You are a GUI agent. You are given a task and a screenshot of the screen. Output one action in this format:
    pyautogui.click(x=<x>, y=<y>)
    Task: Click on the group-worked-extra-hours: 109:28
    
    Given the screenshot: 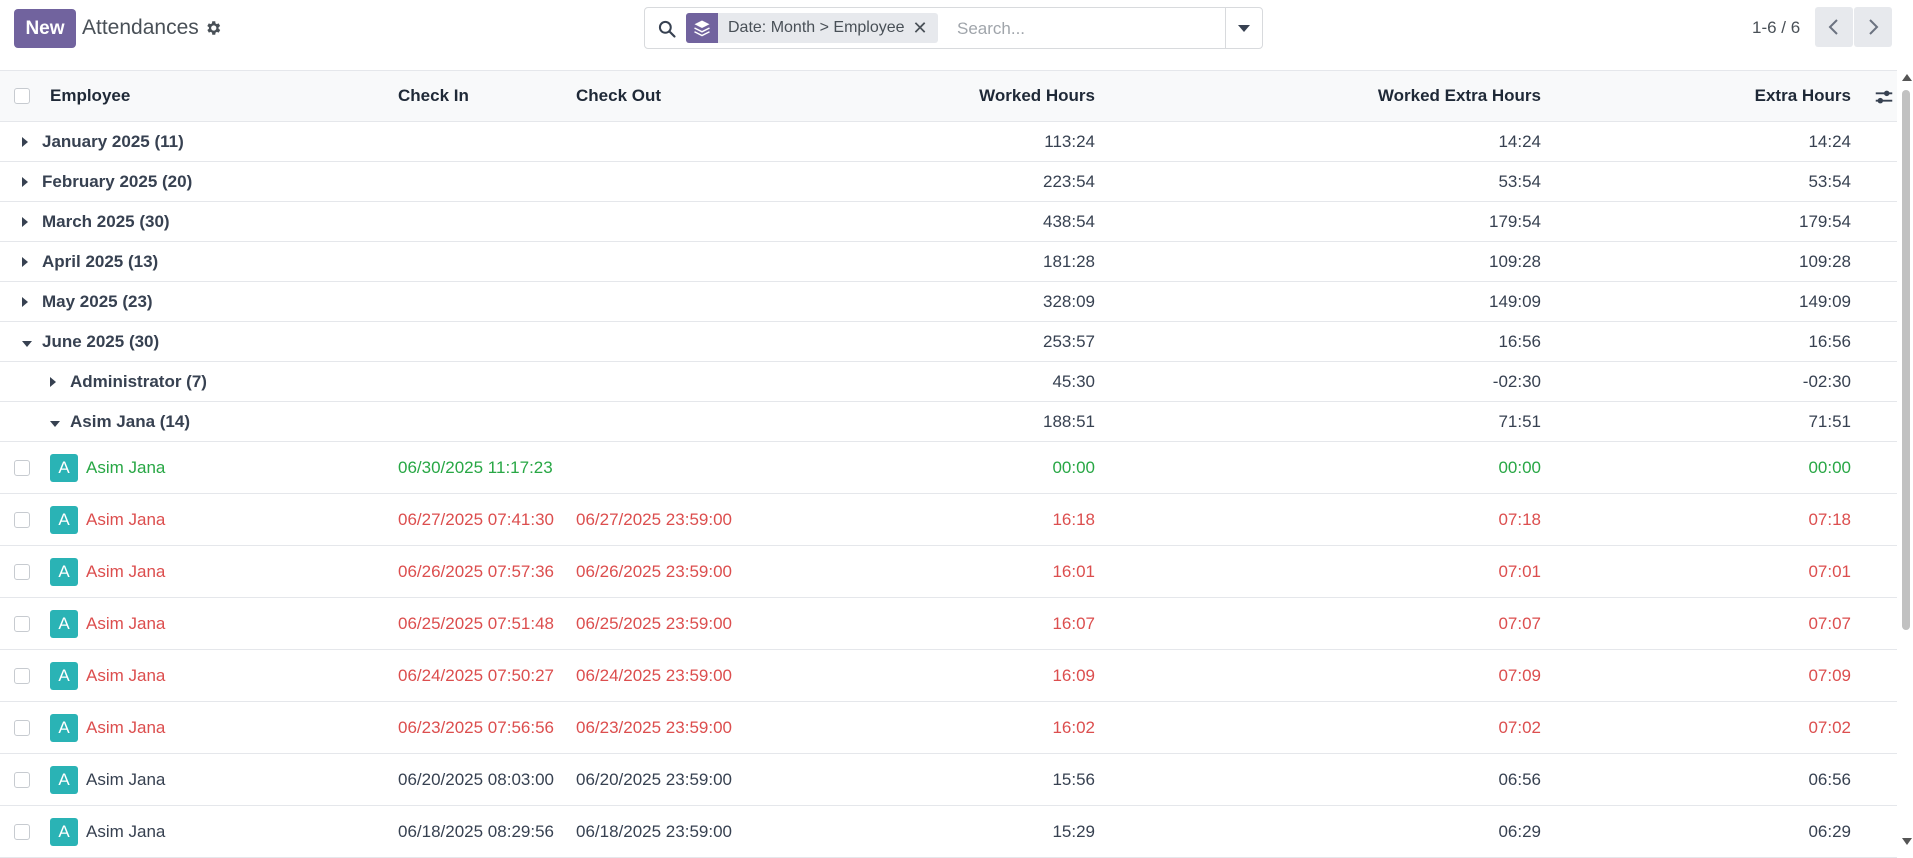 What is the action you would take?
    pyautogui.click(x=1515, y=261)
    